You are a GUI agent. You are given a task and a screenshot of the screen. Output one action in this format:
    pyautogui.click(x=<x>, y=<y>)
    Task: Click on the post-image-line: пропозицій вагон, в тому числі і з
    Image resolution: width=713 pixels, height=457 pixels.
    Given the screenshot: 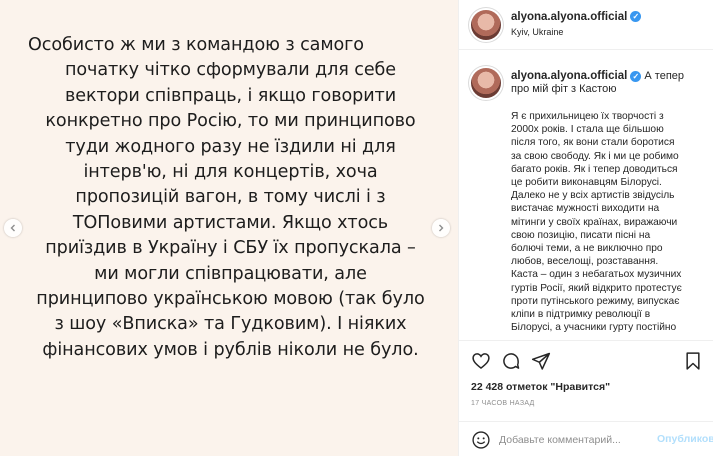 What is the action you would take?
    pyautogui.click(x=230, y=197)
    